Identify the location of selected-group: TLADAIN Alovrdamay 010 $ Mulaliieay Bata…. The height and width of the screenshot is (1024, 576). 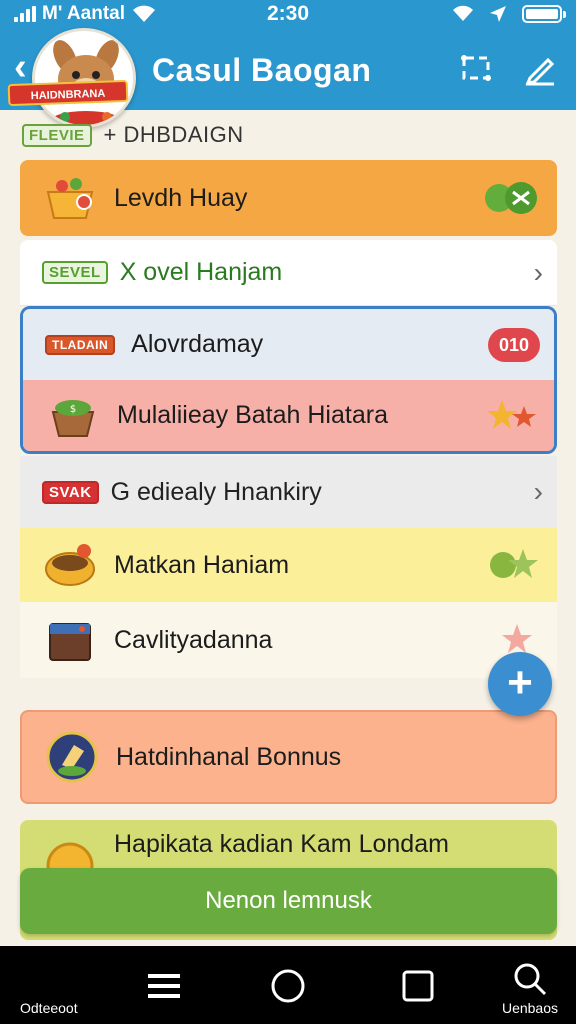
(288, 380).